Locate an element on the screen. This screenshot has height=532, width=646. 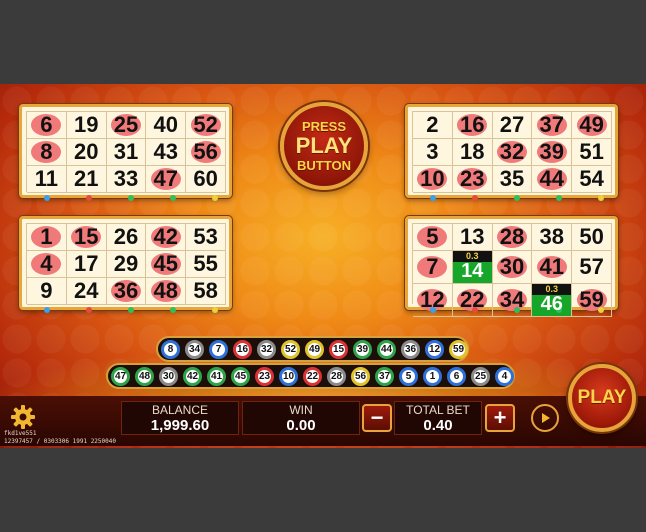
total-bet-value: 0.40 is located at coordinates (438, 425).